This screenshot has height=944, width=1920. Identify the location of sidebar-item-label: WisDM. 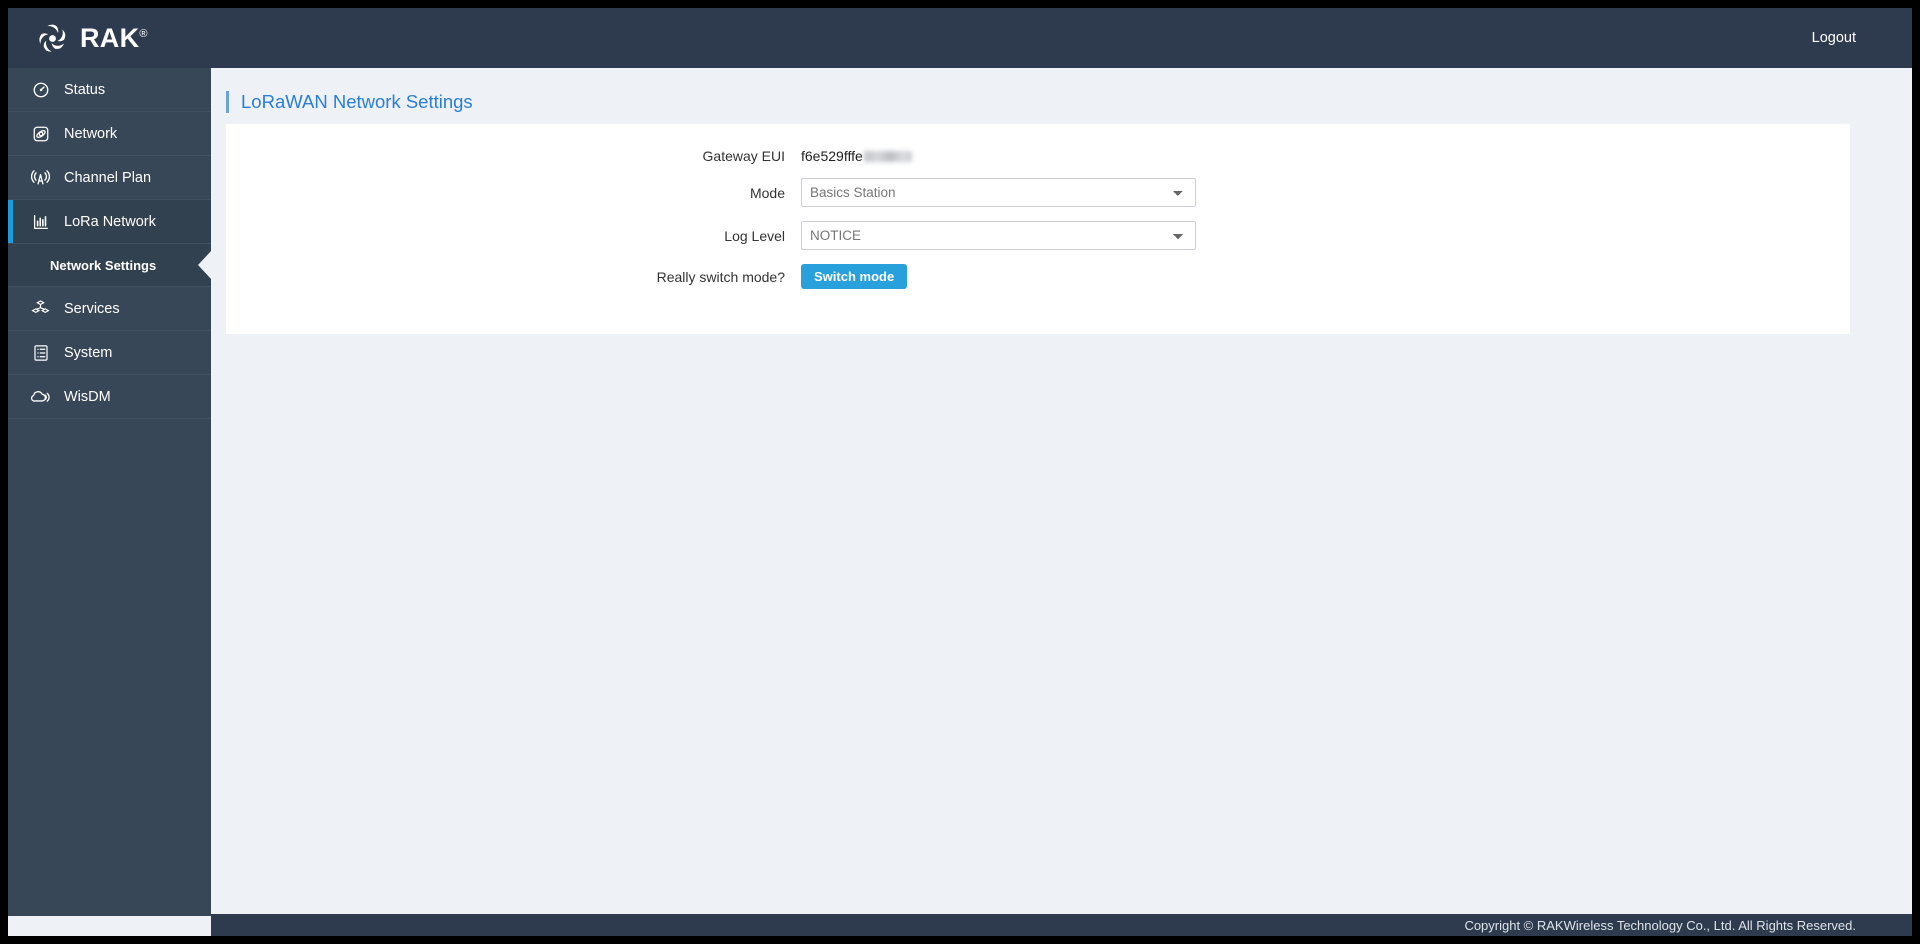
(87, 396).